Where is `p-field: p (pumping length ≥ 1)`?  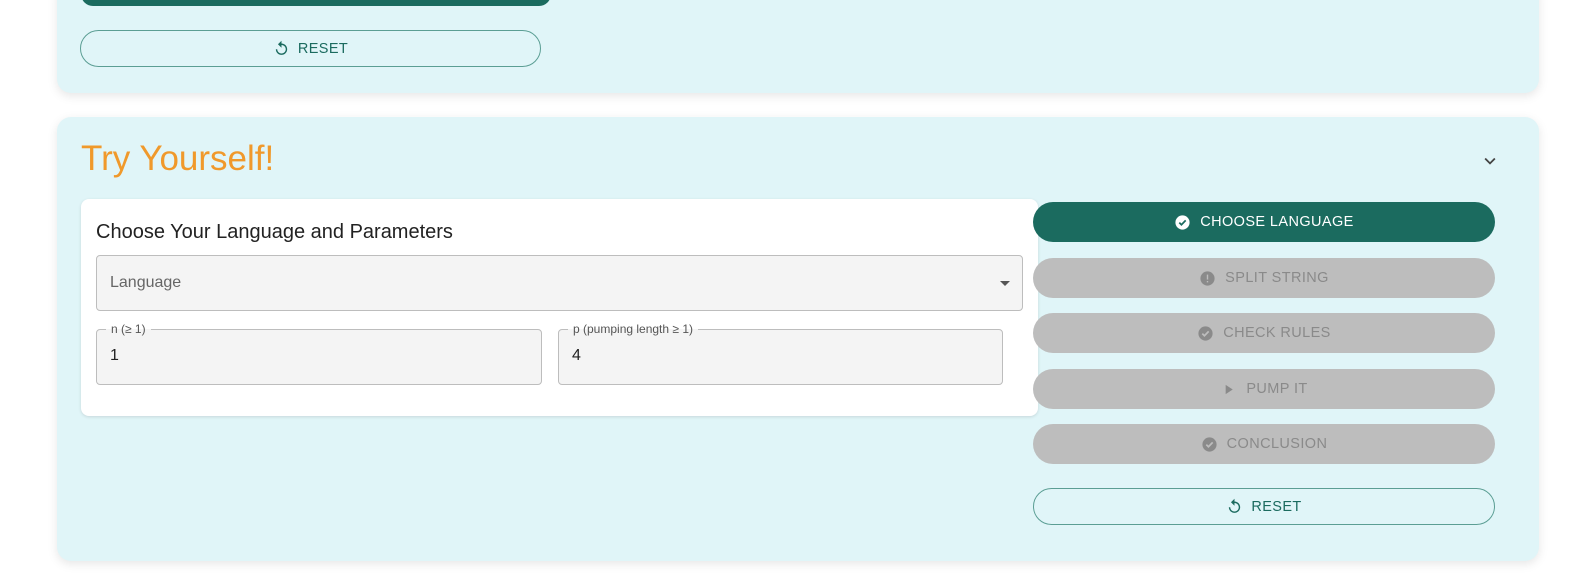 p-field: p (pumping length ≥ 1) is located at coordinates (780, 353).